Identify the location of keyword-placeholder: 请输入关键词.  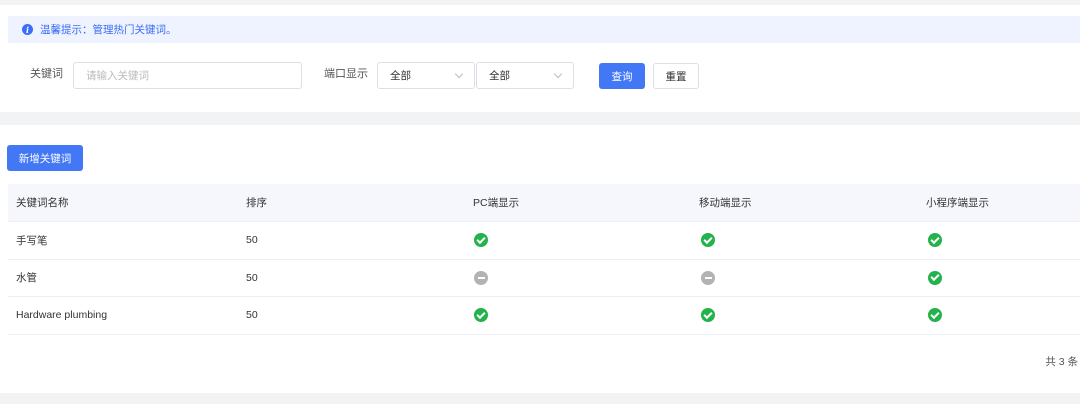
(117, 76).